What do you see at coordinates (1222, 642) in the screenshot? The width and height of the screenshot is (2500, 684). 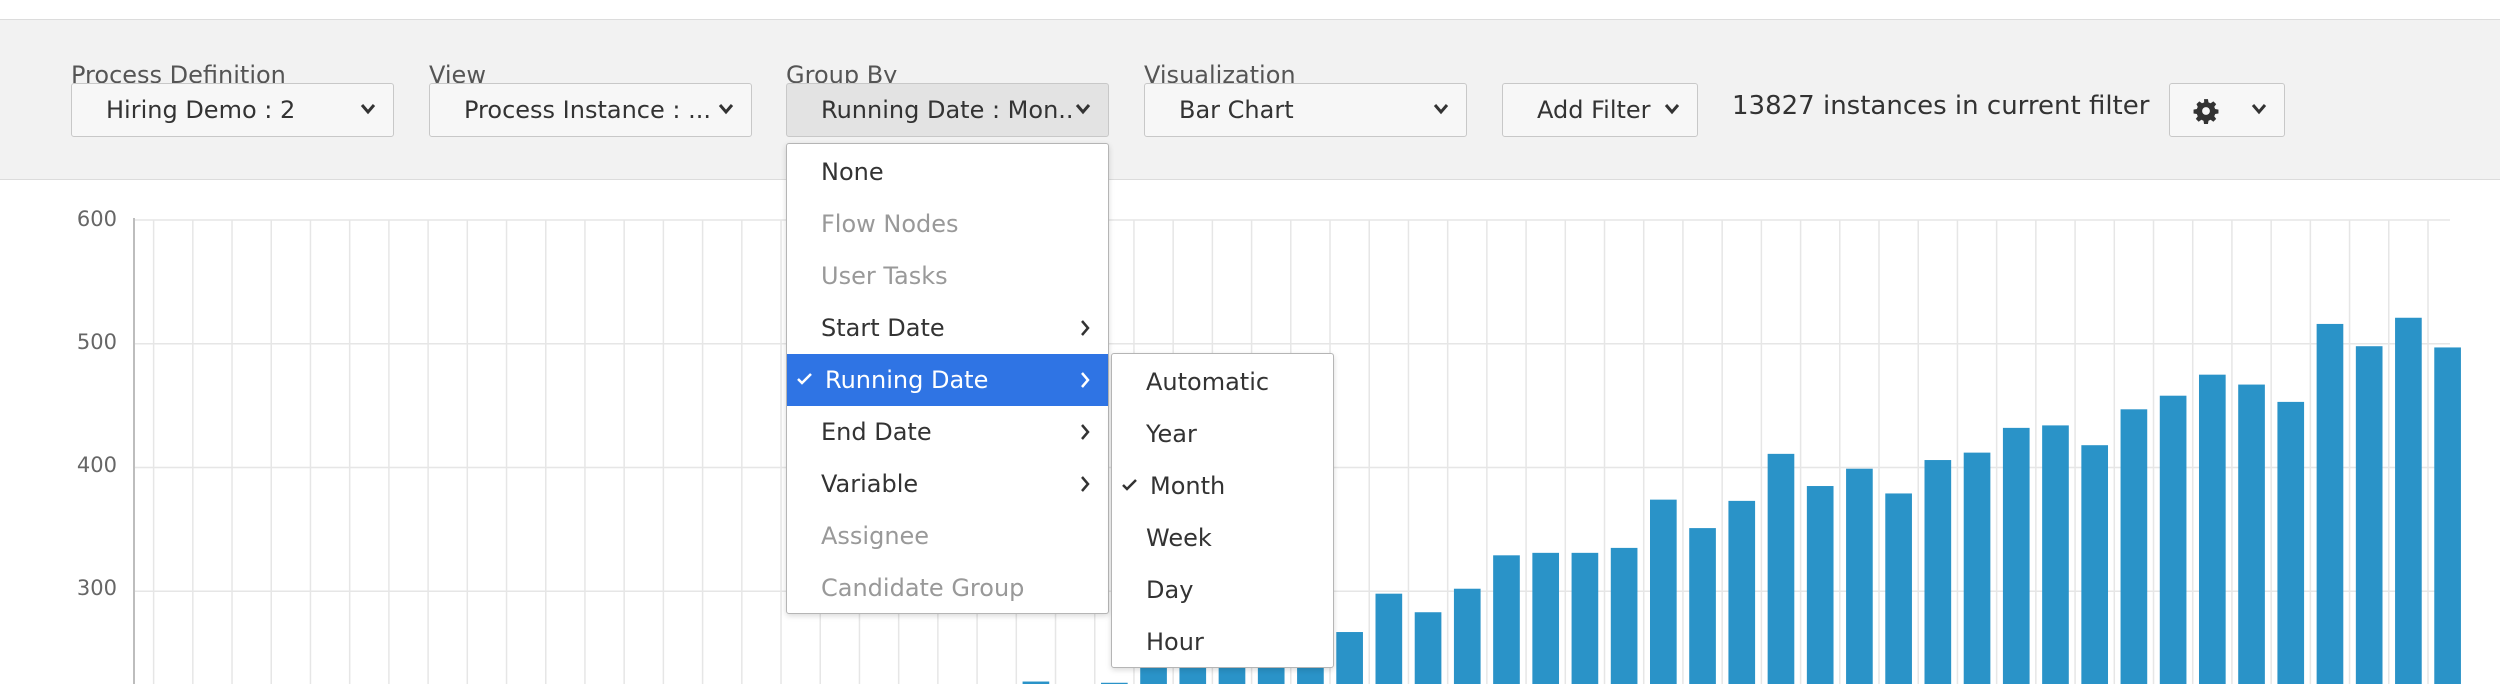 I see `submenu-item-hour: Hour` at bounding box center [1222, 642].